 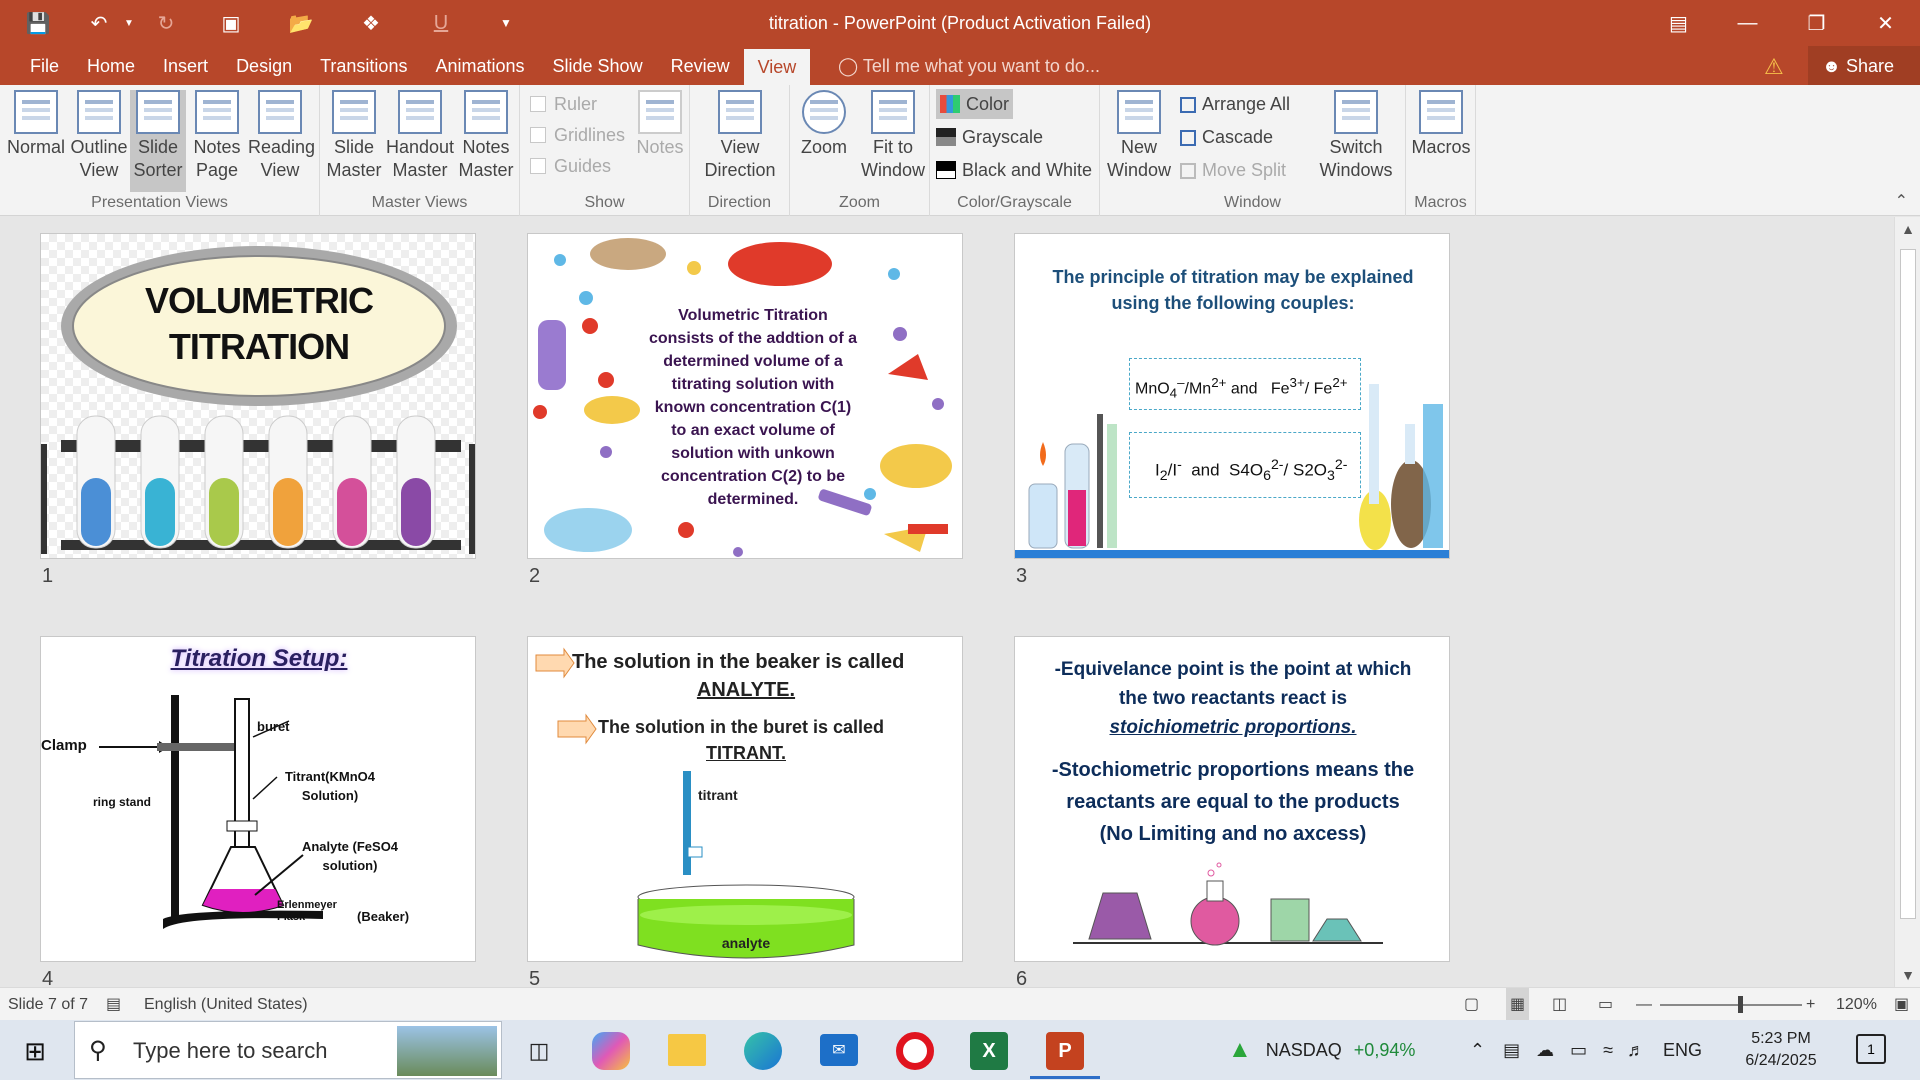 What do you see at coordinates (1356, 136) in the screenshot?
I see `switch-windows-button: Switch Windows` at bounding box center [1356, 136].